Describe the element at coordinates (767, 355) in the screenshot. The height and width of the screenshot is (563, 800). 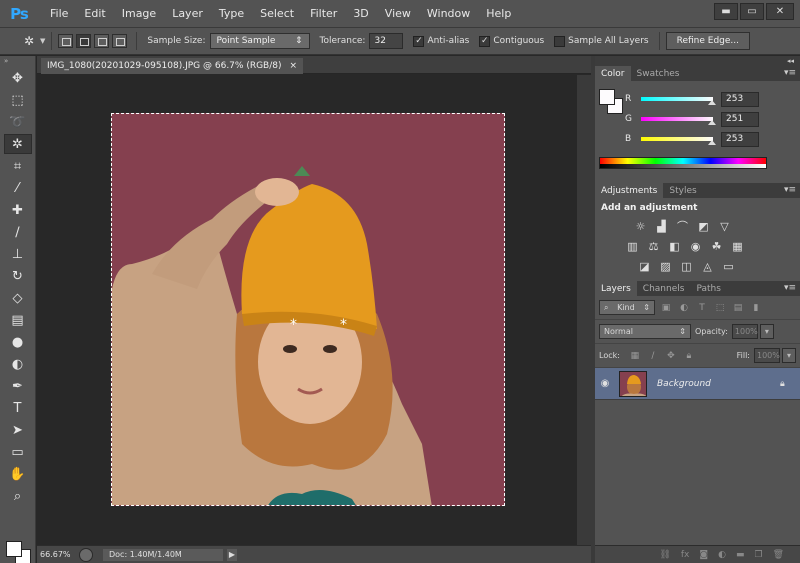
I see `fill-input: 100%` at that location.